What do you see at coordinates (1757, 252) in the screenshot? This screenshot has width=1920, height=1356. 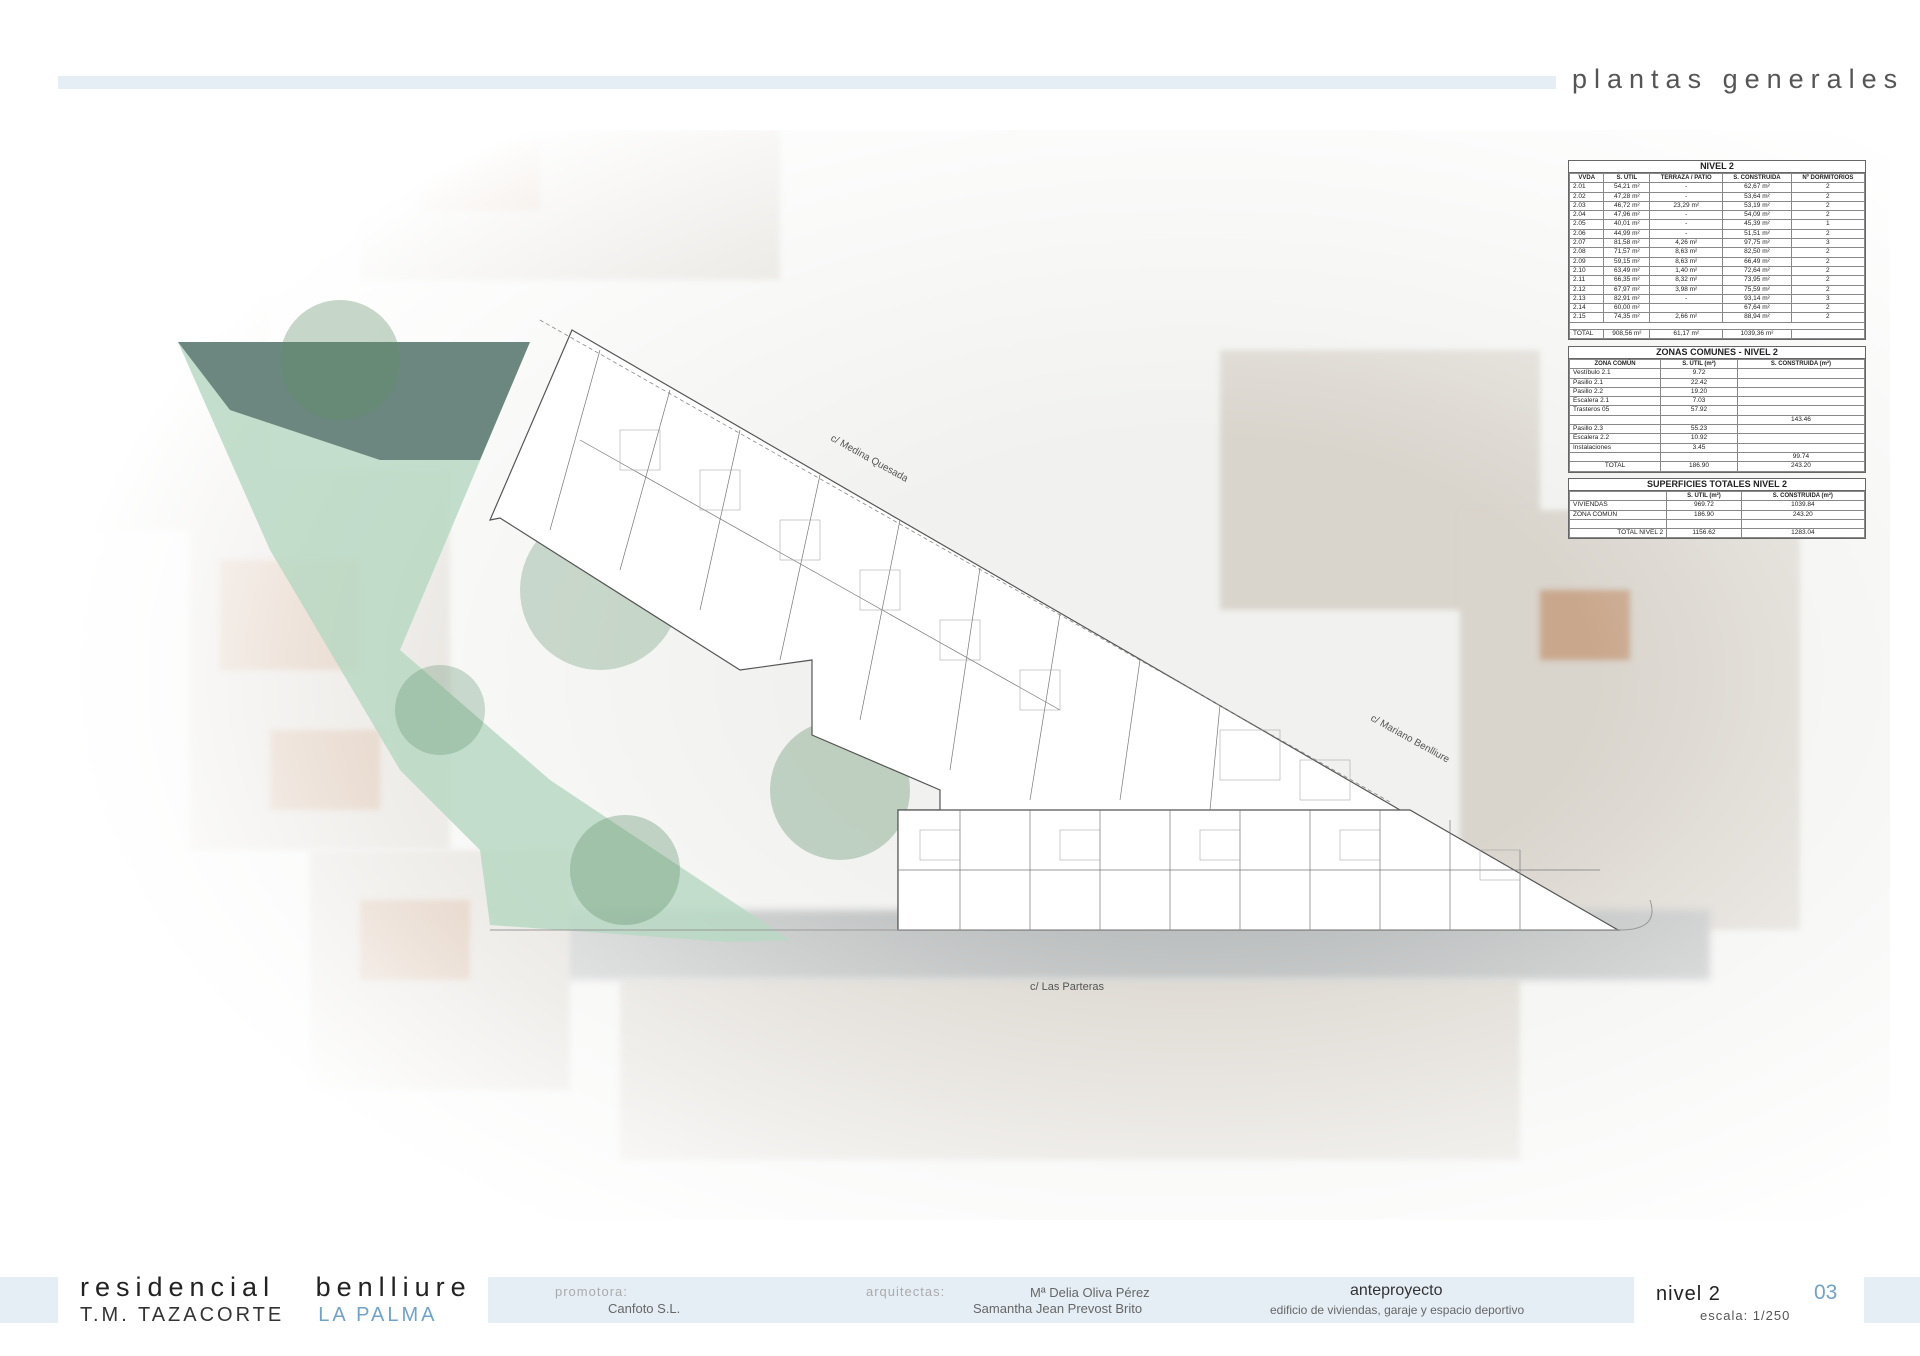 I see `table-cell: 82,50 m²` at bounding box center [1757, 252].